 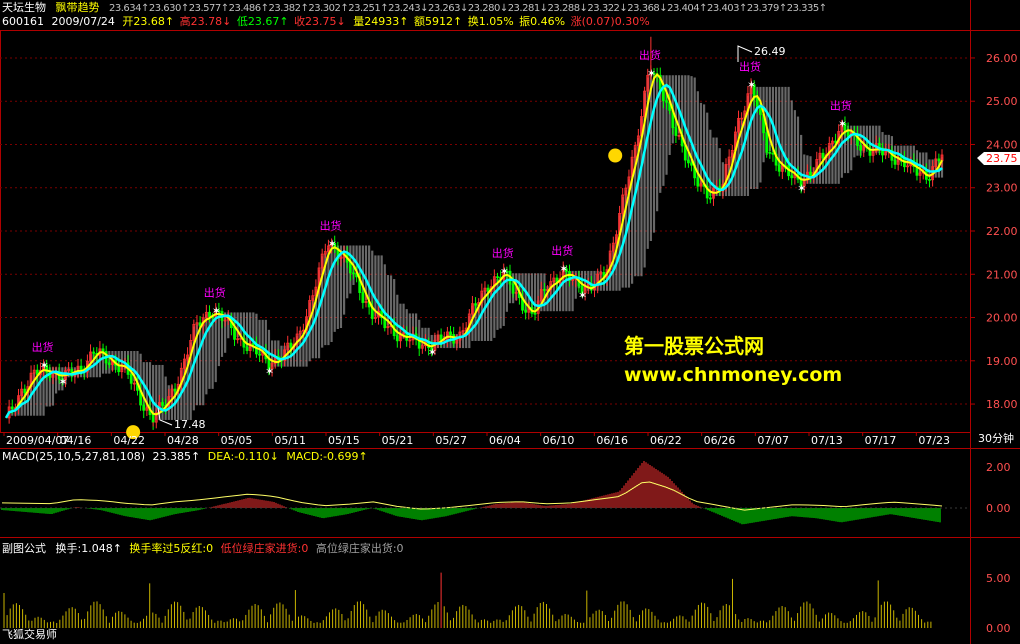 I want to click on x-tick-label: 07/07, so click(x=773, y=440).